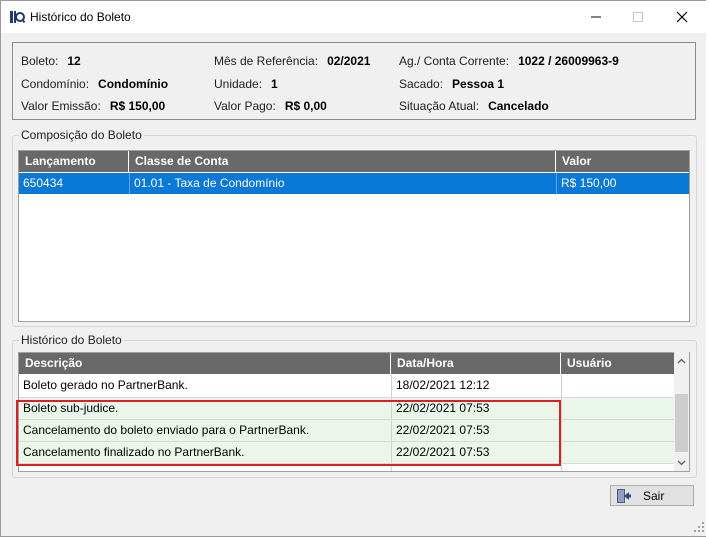 The width and height of the screenshot is (709, 537). Describe the element at coordinates (61, 106) in the screenshot. I see `valor-emissao-label: Valor Emissão:` at that location.